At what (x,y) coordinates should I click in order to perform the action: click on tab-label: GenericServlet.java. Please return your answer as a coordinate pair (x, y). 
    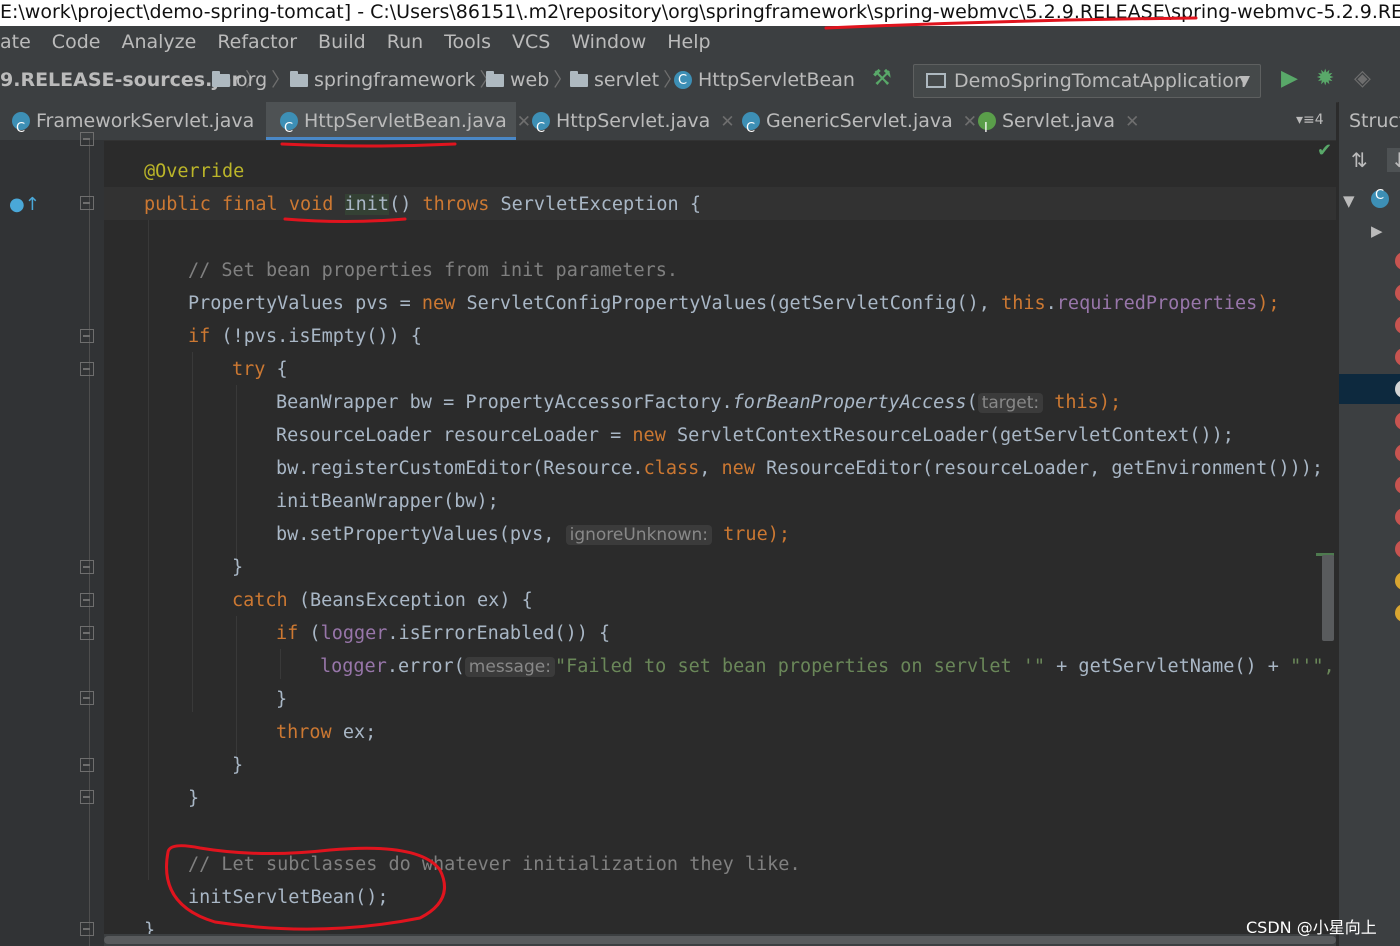
    Looking at the image, I should click on (859, 121).